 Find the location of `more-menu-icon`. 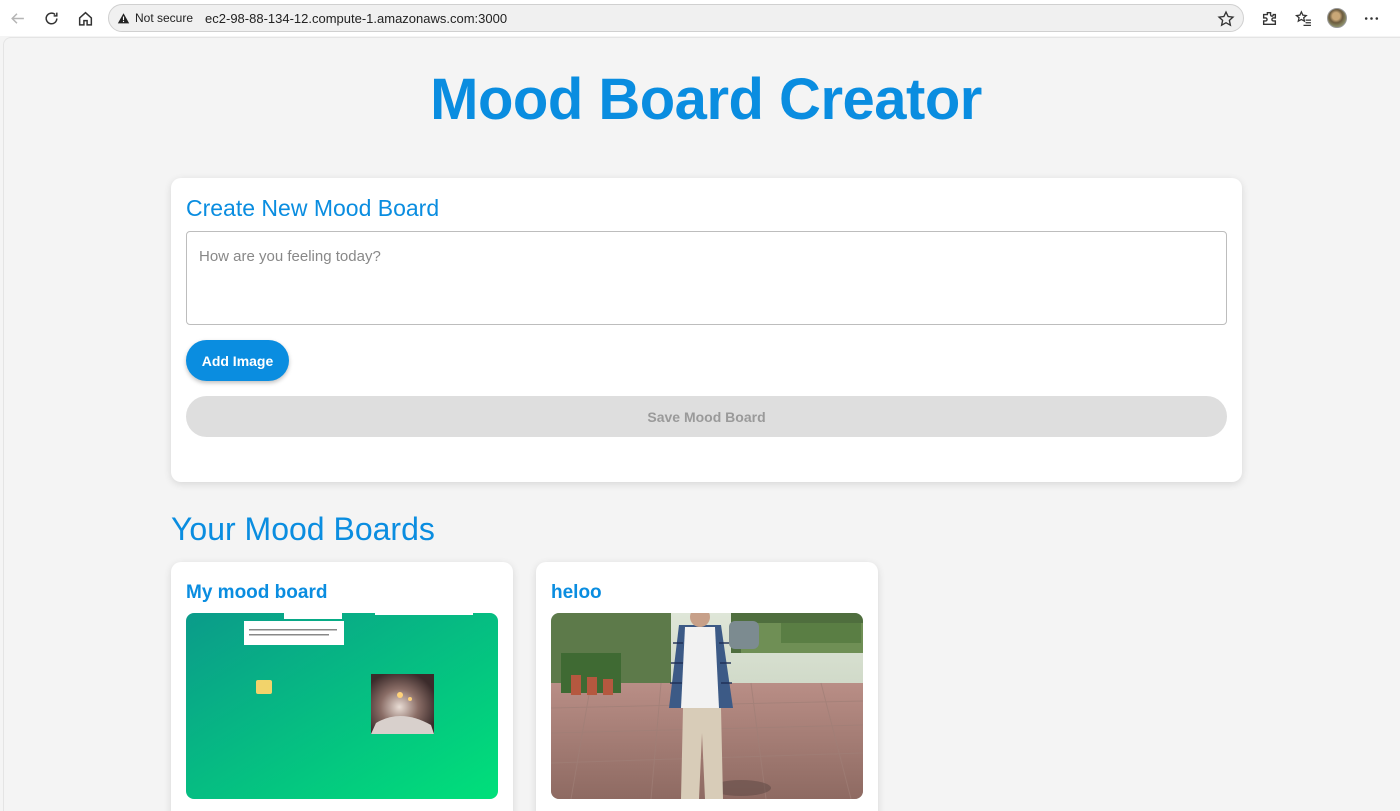

more-menu-icon is located at coordinates (1371, 18).